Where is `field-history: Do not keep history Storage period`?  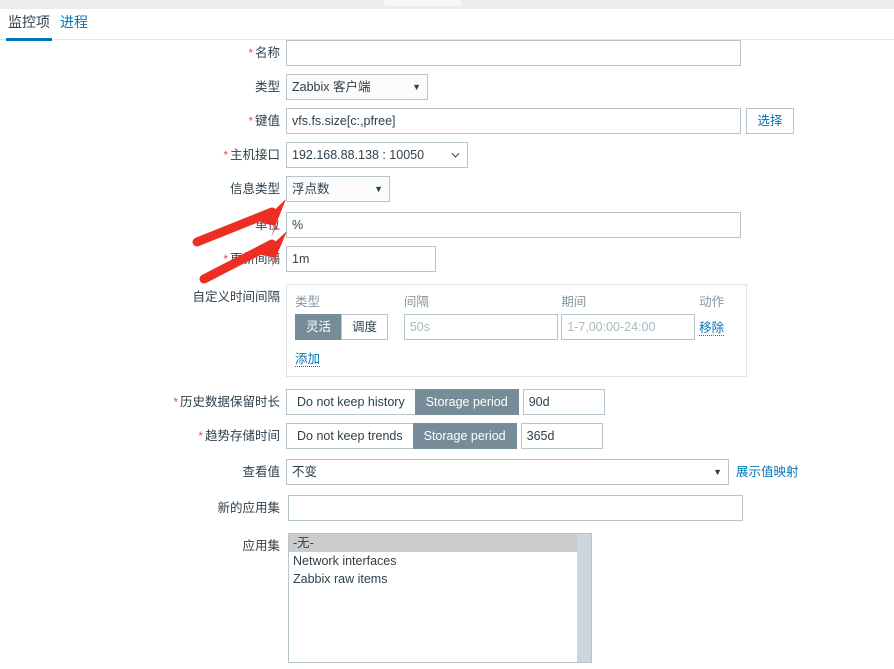
field-history: Do not keep history Storage period is located at coordinates (445, 402).